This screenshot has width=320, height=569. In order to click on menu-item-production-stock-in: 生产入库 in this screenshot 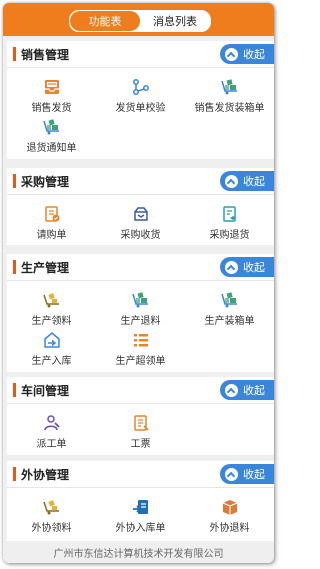, I will do `click(51, 347)`.